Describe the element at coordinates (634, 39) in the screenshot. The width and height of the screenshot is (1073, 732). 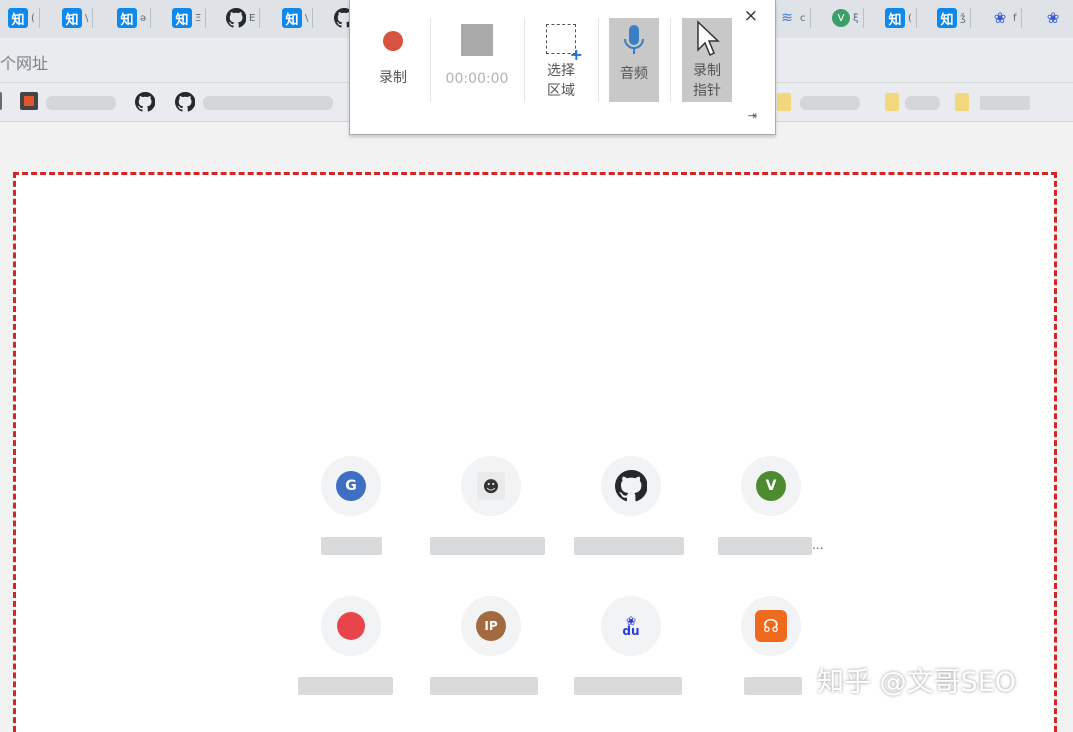
I see `microphone-icon` at that location.